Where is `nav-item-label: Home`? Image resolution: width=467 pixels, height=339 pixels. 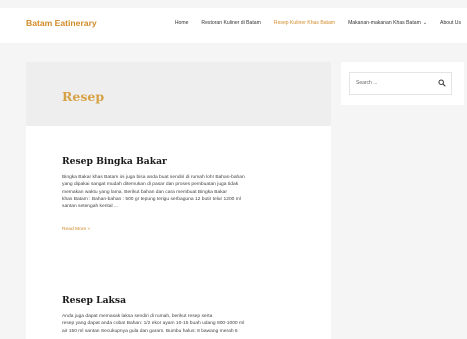
nav-item-label: Home is located at coordinates (181, 23).